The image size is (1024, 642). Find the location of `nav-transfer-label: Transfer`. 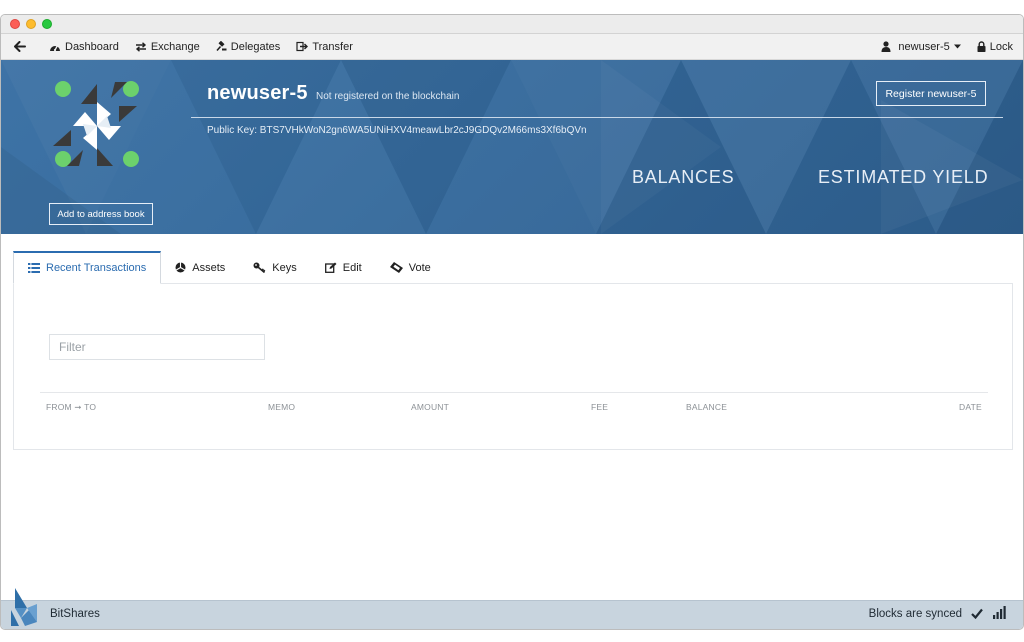

nav-transfer-label: Transfer is located at coordinates (332, 46).